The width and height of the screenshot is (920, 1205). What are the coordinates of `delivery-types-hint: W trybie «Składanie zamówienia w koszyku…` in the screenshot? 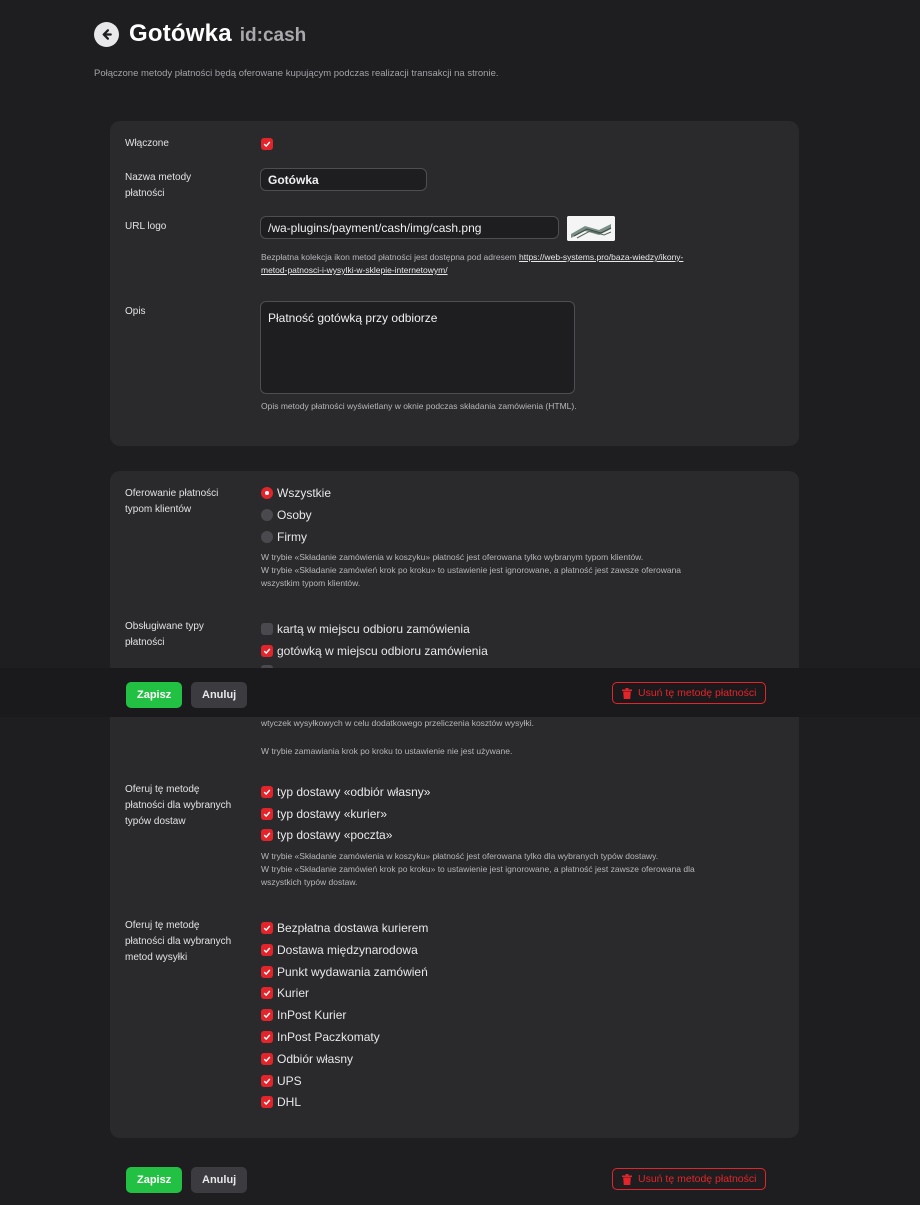 It's located at (478, 869).